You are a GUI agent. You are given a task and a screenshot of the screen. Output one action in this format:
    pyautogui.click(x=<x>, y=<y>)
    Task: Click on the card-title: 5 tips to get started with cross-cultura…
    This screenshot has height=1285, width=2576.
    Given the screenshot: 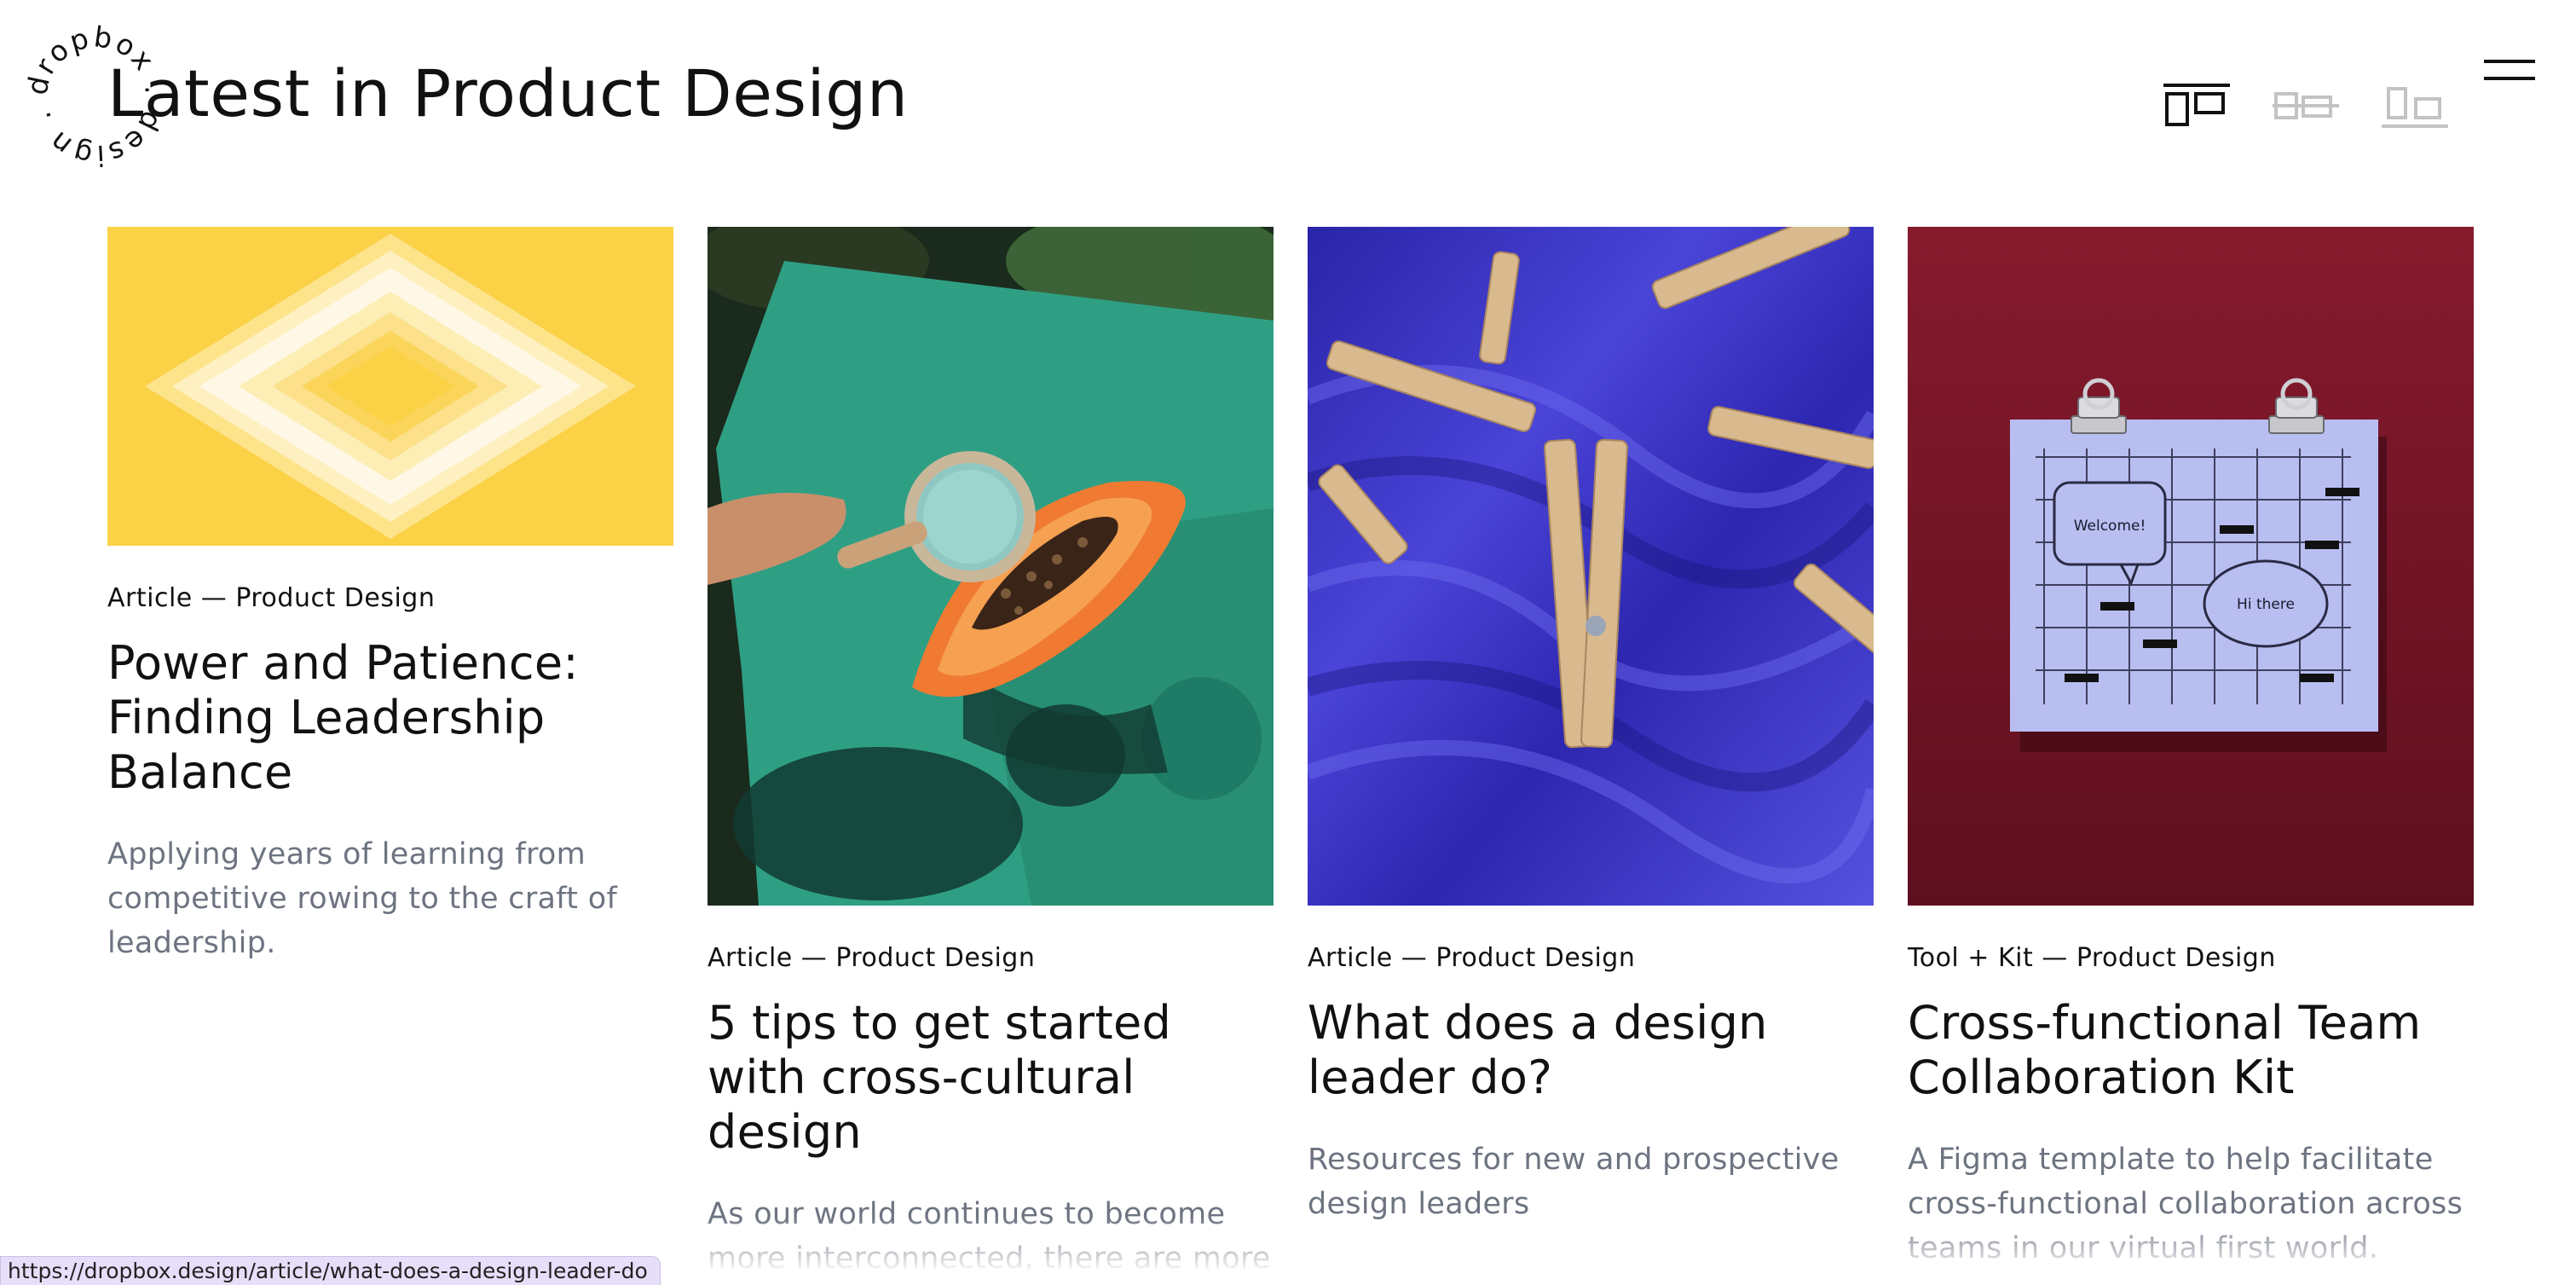 What is the action you would take?
    pyautogui.click(x=991, y=1078)
    